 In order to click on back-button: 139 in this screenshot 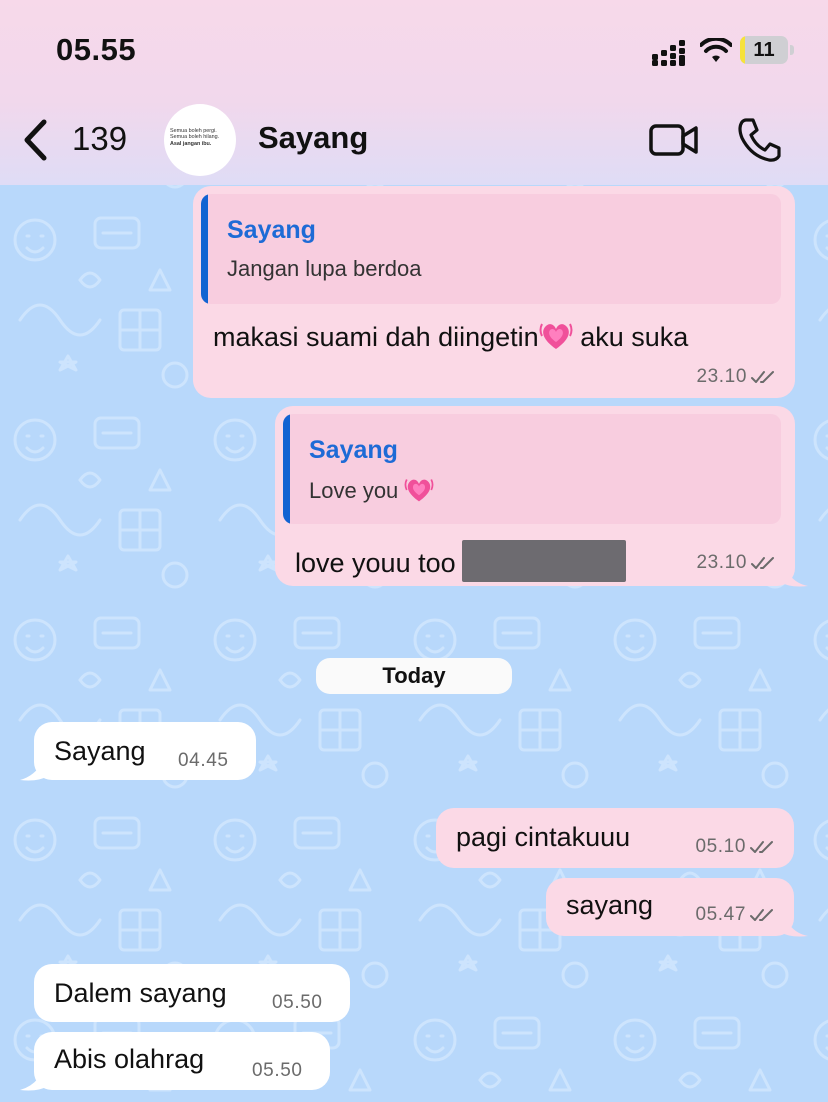, I will do `click(82, 140)`.